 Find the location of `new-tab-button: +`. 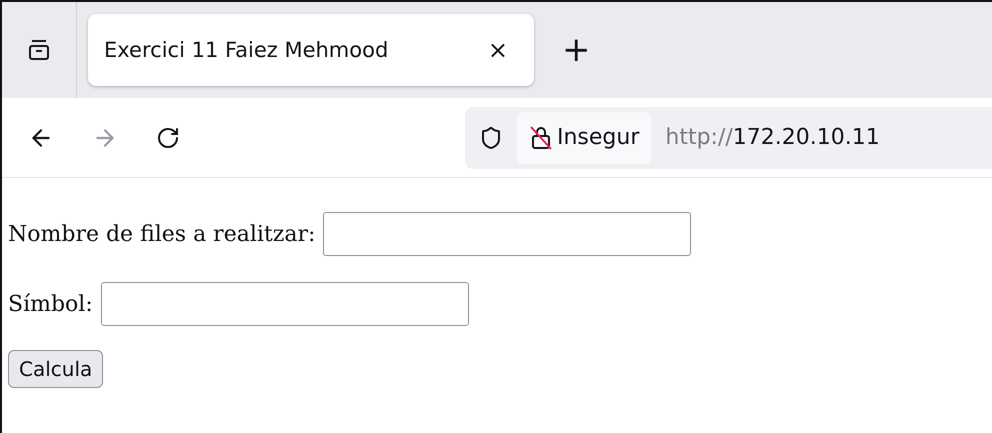

new-tab-button: + is located at coordinates (576, 50).